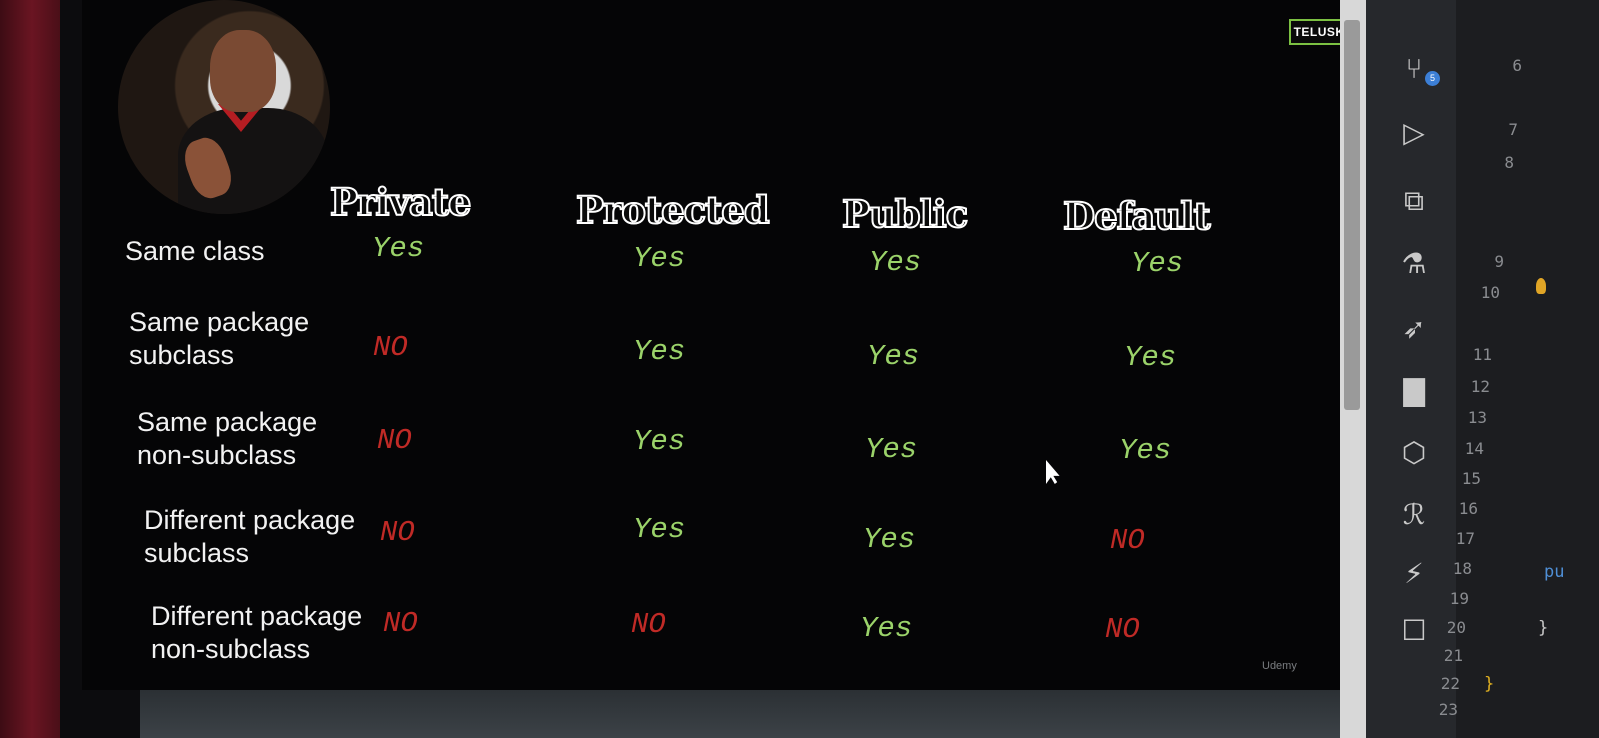 This screenshot has width=1599, height=738. What do you see at coordinates (1527, 369) in the screenshot?
I see `editor-gutter` at bounding box center [1527, 369].